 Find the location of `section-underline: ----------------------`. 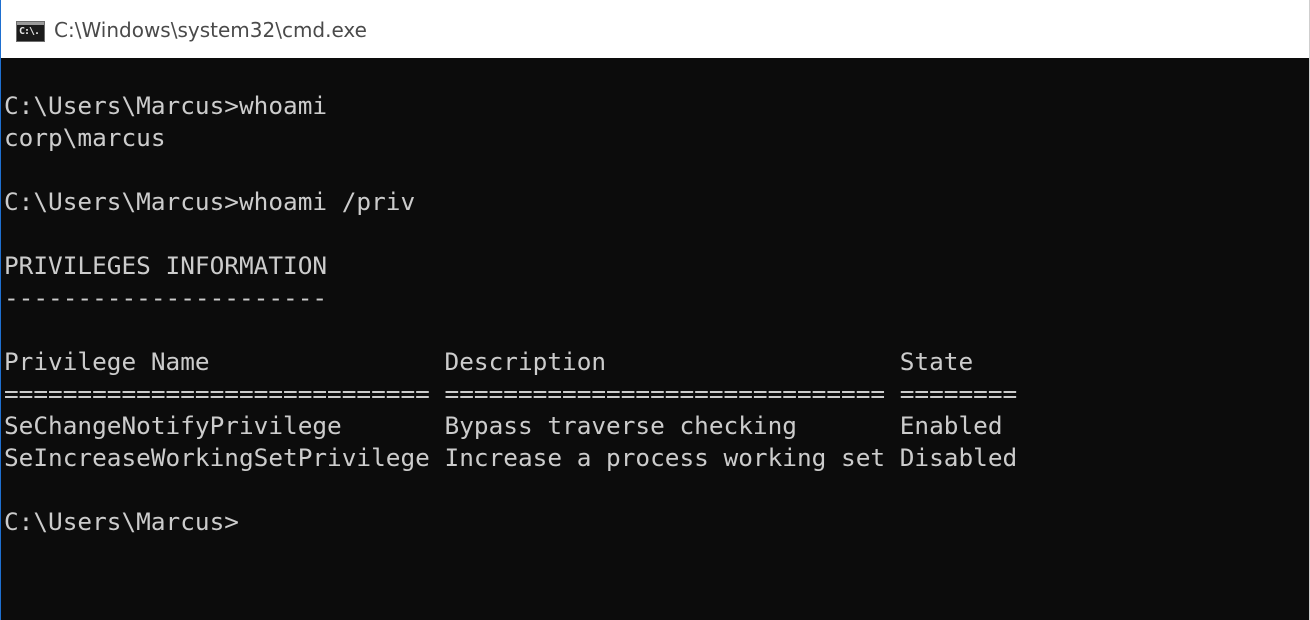

section-underline: ---------------------- is located at coordinates (166, 297).